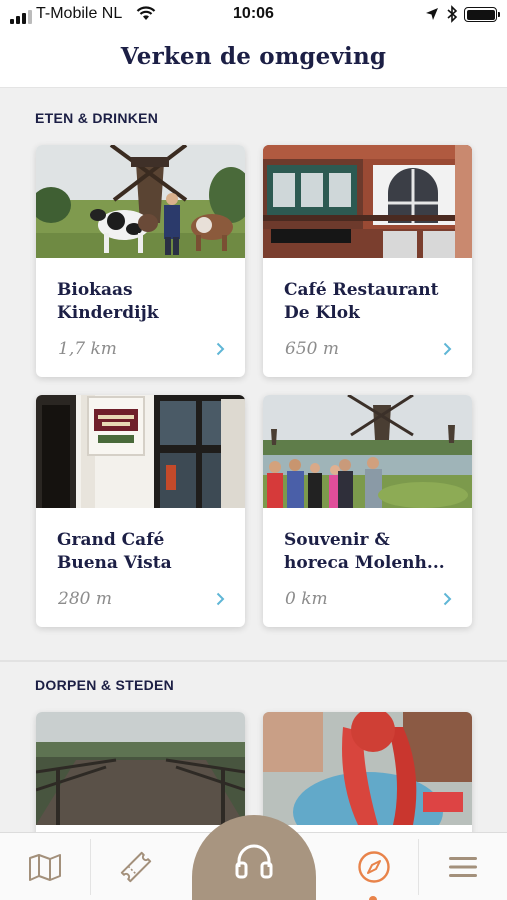 The image size is (507, 900). Describe the element at coordinates (306, 599) in the screenshot. I see `place-card-distance: 0 km` at that location.